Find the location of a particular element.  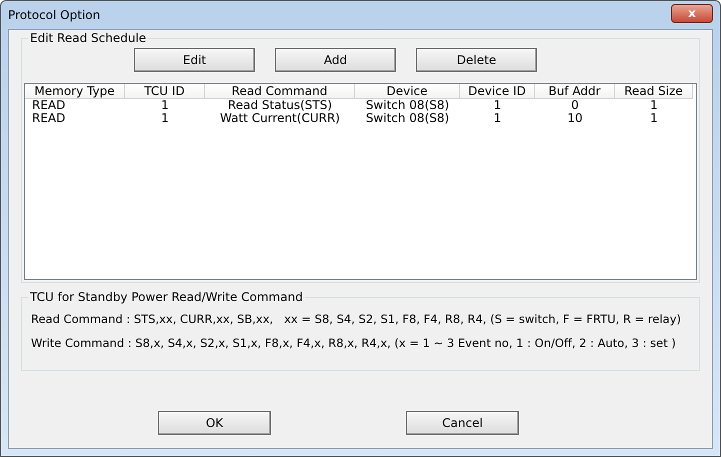

help-text: Read Command : STS,xx, CURR,xx, SB,xx, xx = S8, S4, S2, S1, F8, F4, R8, R4, (S = switch, F = FRTU, R = relay) is located at coordinates (356, 319).